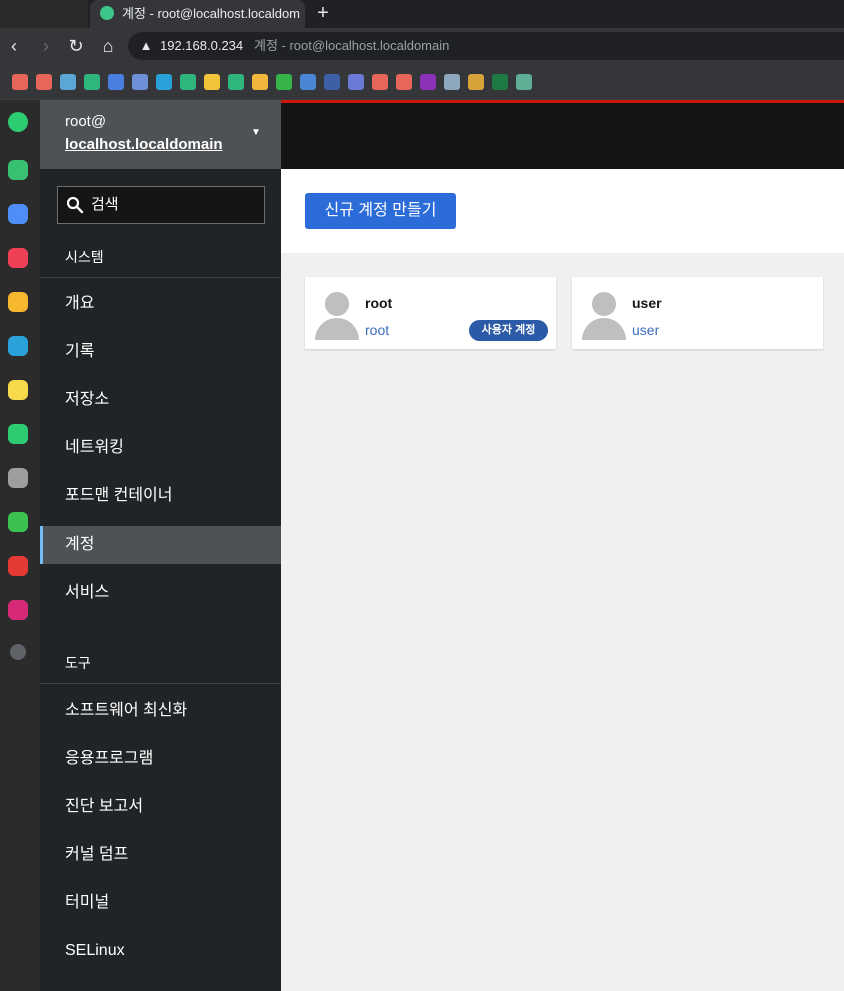 This screenshot has width=844, height=991. What do you see at coordinates (104, 806) in the screenshot?
I see `tools-item-label: 진단 보고서` at bounding box center [104, 806].